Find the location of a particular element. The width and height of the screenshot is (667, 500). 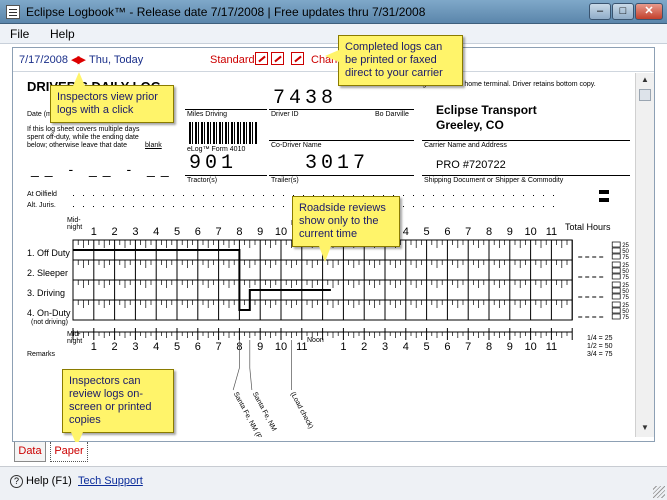

menu-bar: File Help is located at coordinates (333, 34).